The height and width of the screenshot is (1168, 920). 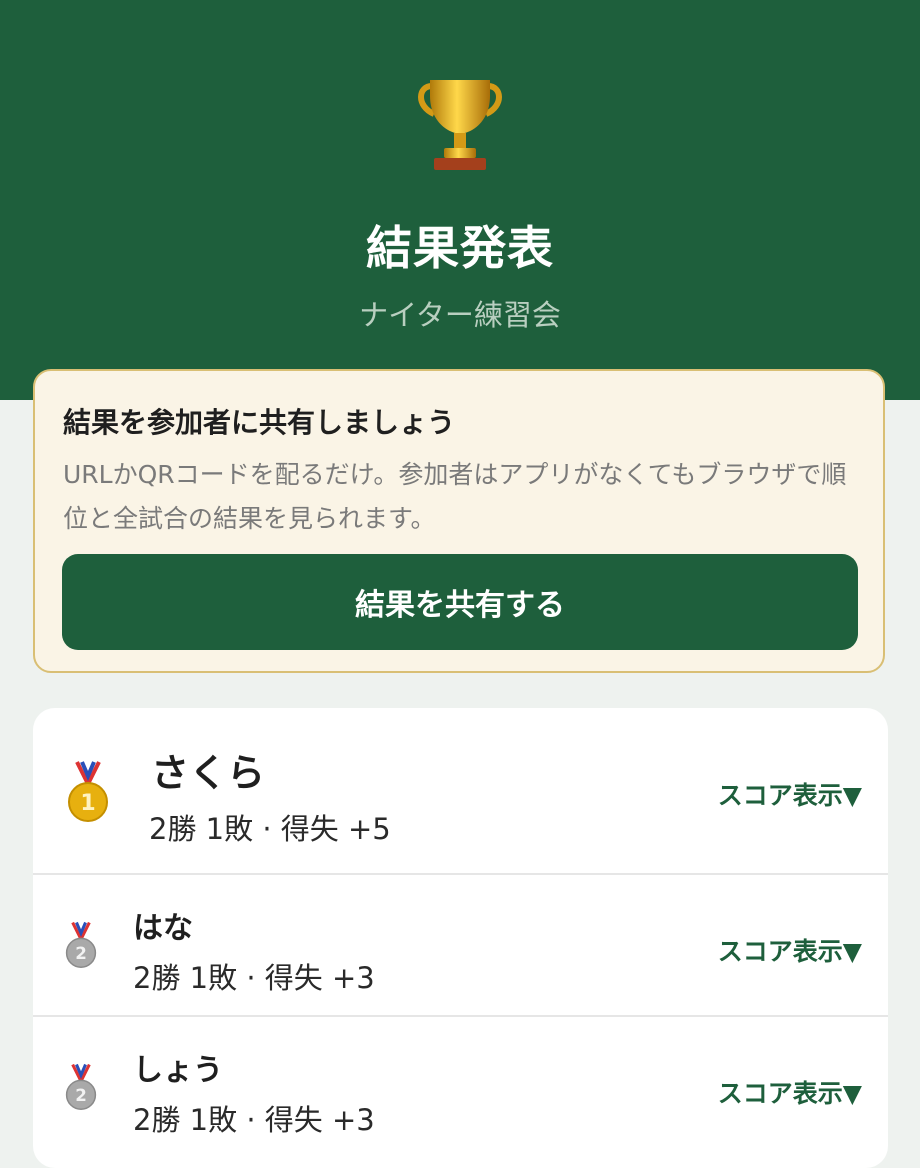 What do you see at coordinates (208, 773) in the screenshot?
I see `player-name: さくら` at bounding box center [208, 773].